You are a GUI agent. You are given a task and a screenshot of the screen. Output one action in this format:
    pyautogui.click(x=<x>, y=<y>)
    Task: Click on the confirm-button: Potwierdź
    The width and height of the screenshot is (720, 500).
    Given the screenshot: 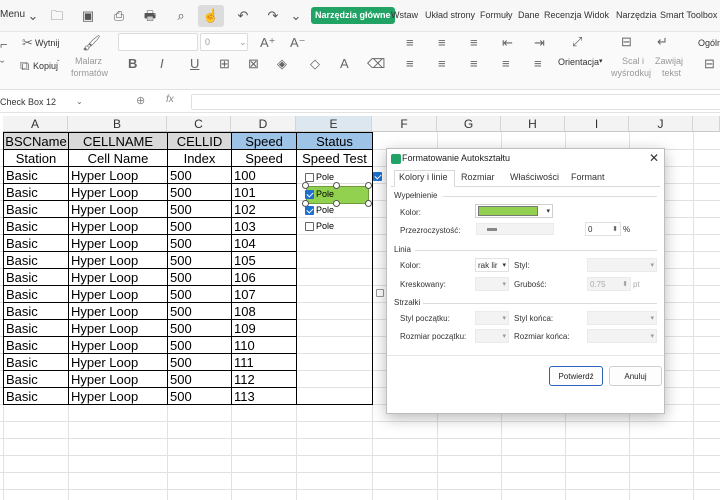 What is the action you would take?
    pyautogui.click(x=576, y=376)
    